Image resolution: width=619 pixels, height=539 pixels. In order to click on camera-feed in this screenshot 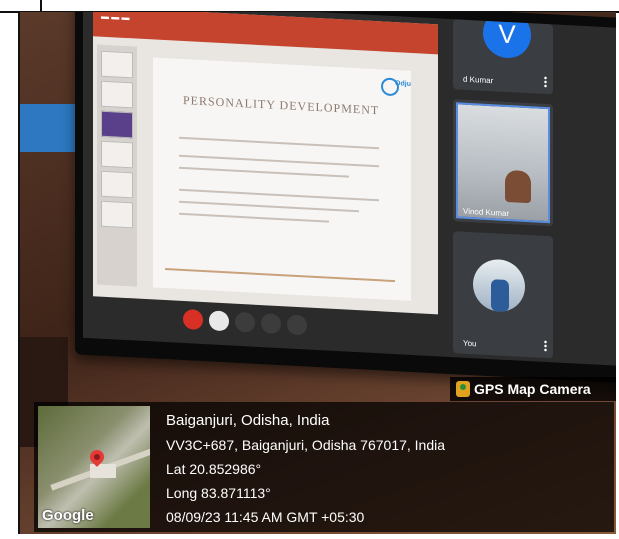, I will do `click(503, 163)`.